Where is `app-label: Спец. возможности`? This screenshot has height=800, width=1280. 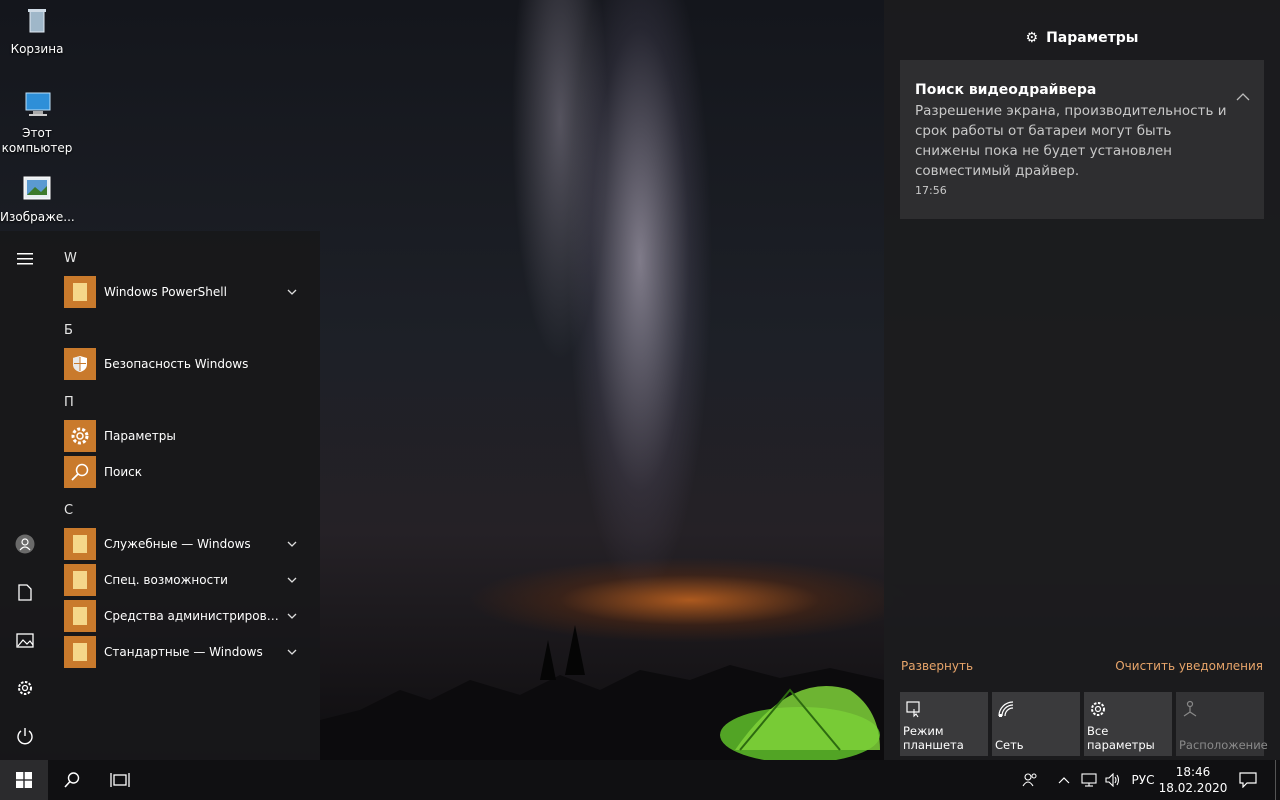
app-label: Спец. возможности is located at coordinates (166, 580).